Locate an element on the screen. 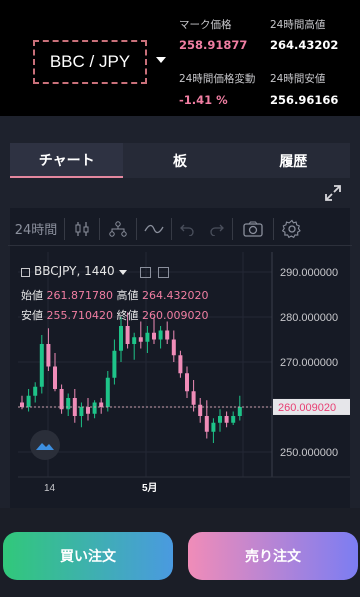 This screenshot has height=597, width=360. expand-icon is located at coordinates (333, 193).